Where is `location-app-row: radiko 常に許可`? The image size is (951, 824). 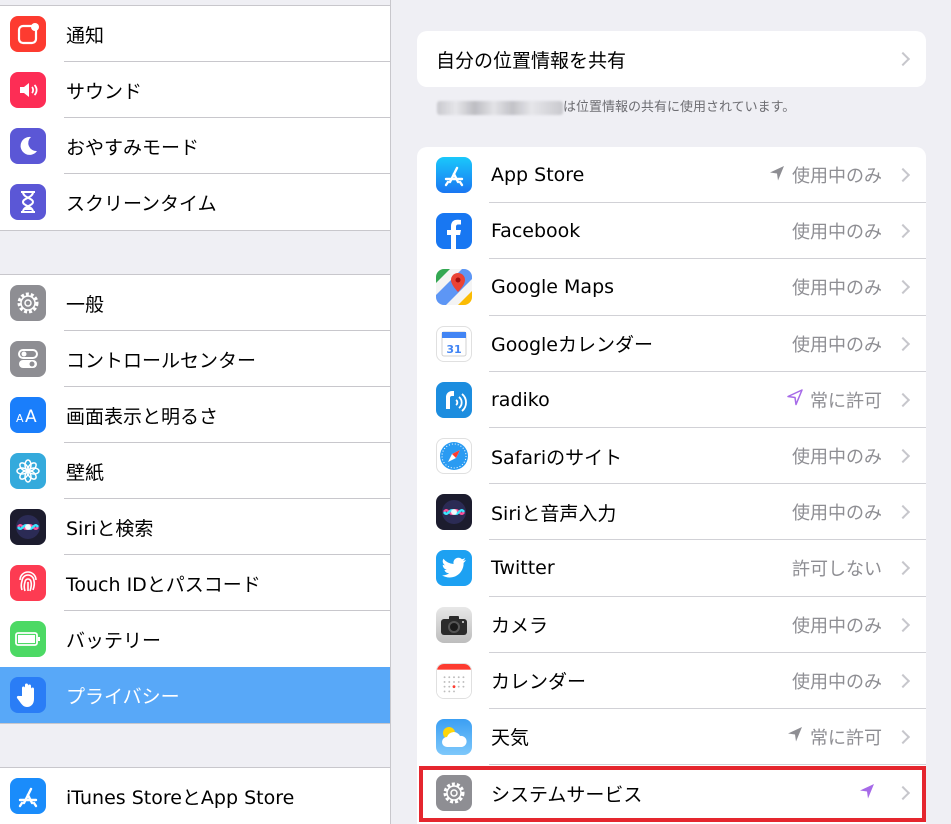 location-app-row: radiko 常に許可 is located at coordinates (671, 400).